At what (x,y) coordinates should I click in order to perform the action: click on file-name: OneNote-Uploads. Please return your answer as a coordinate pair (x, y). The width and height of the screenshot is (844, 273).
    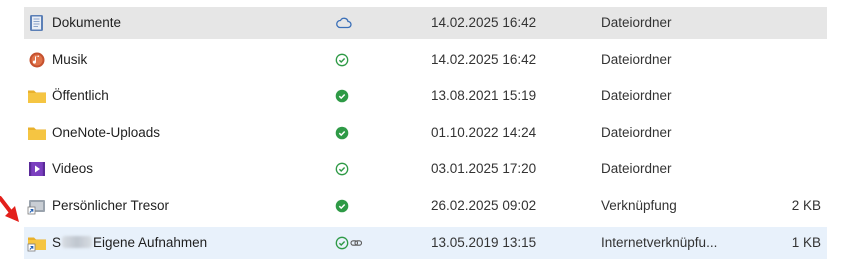
    Looking at the image, I should click on (106, 132).